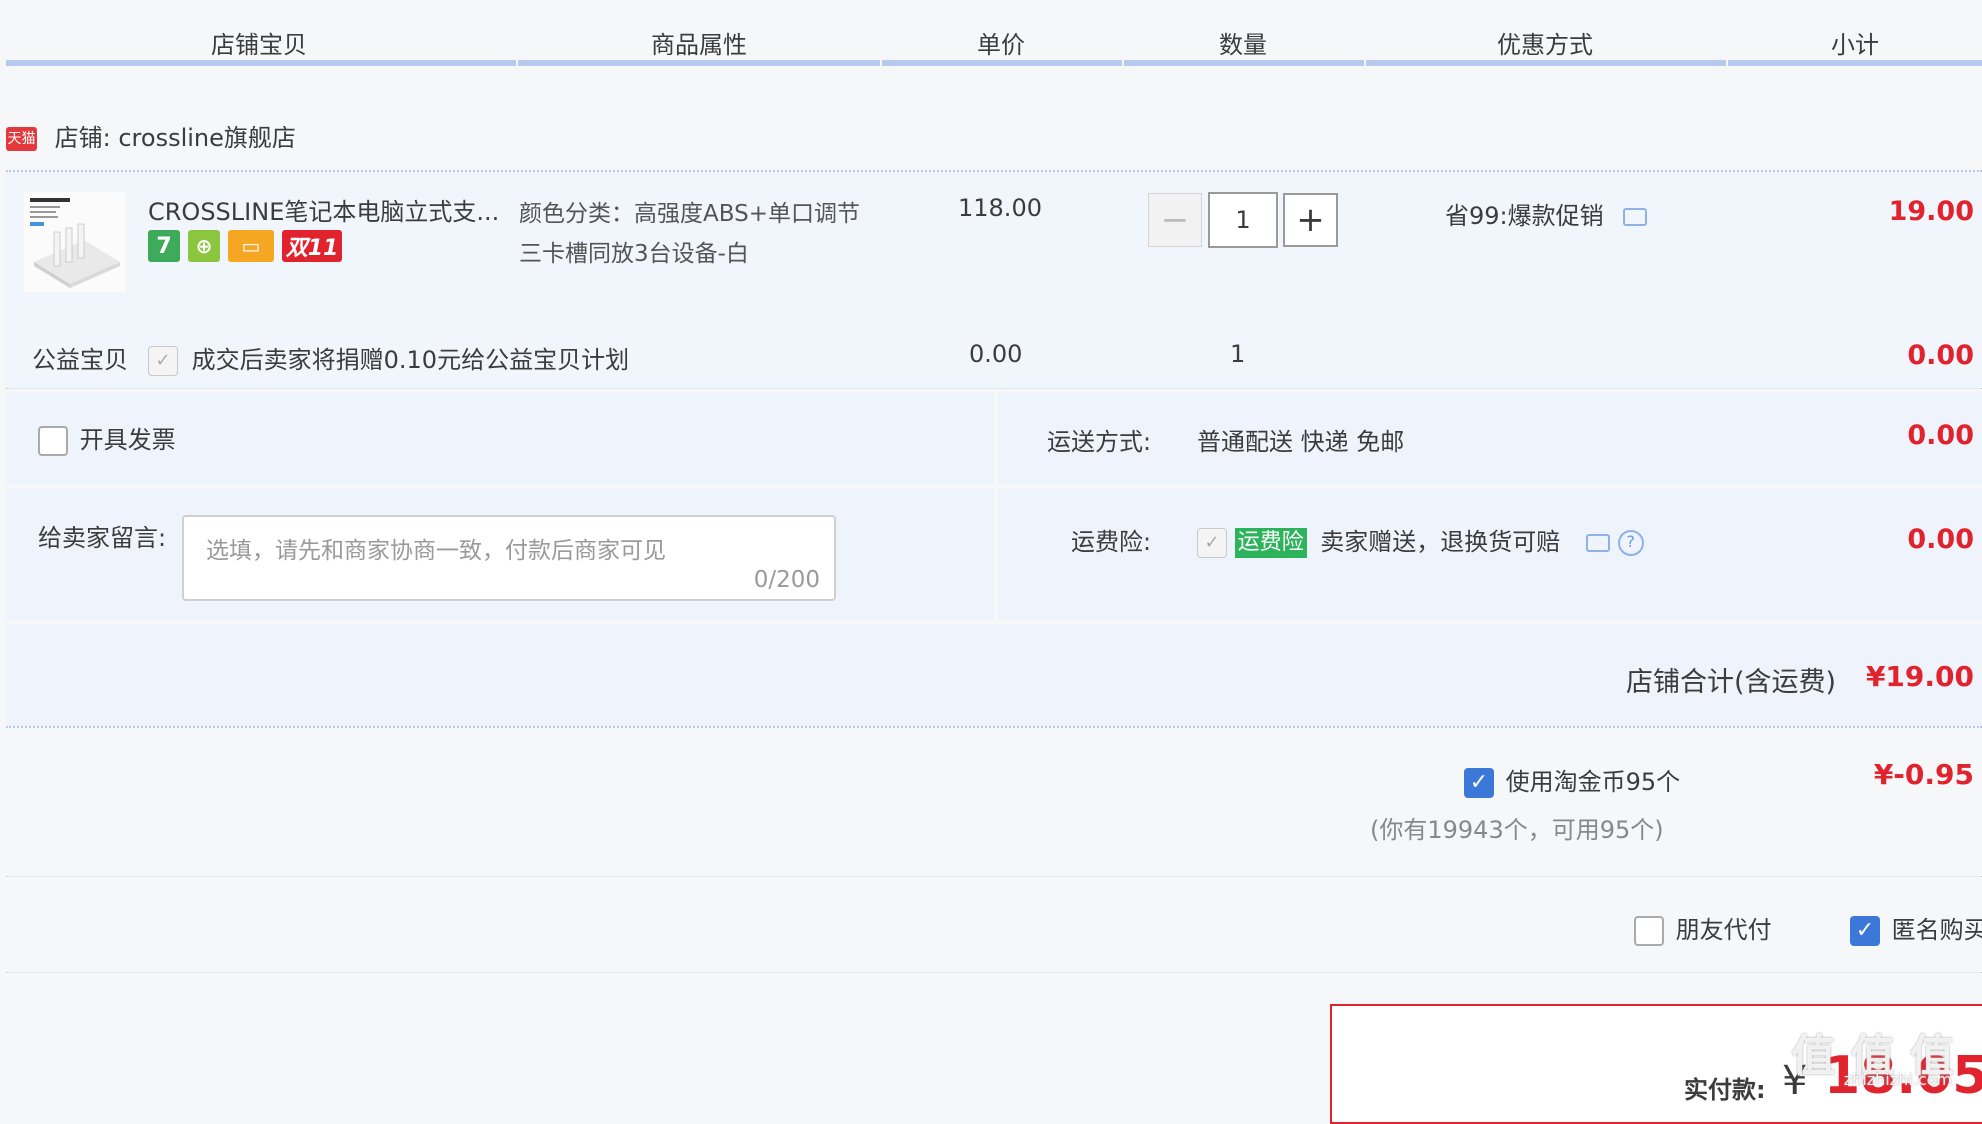  Describe the element at coordinates (127, 440) in the screenshot. I see `invoice-label: 开具发票` at that location.